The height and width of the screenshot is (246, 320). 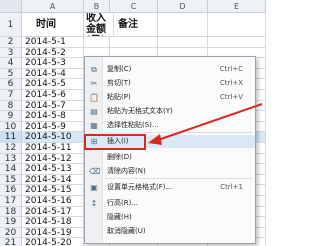 I want to click on menu-item-unhide: 取消隐藏(U), so click(x=170, y=231).